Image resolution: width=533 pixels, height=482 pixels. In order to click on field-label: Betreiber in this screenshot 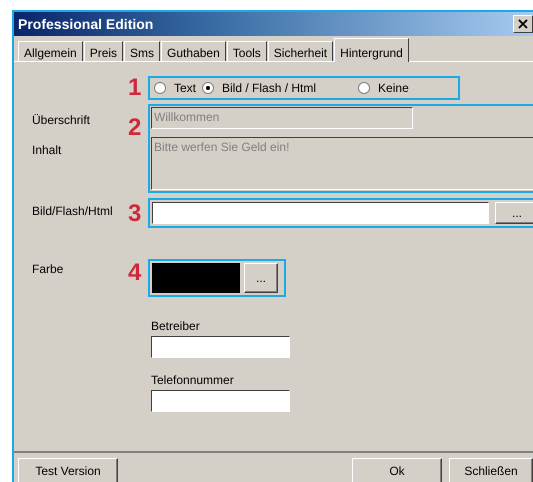, I will do `click(176, 326)`.